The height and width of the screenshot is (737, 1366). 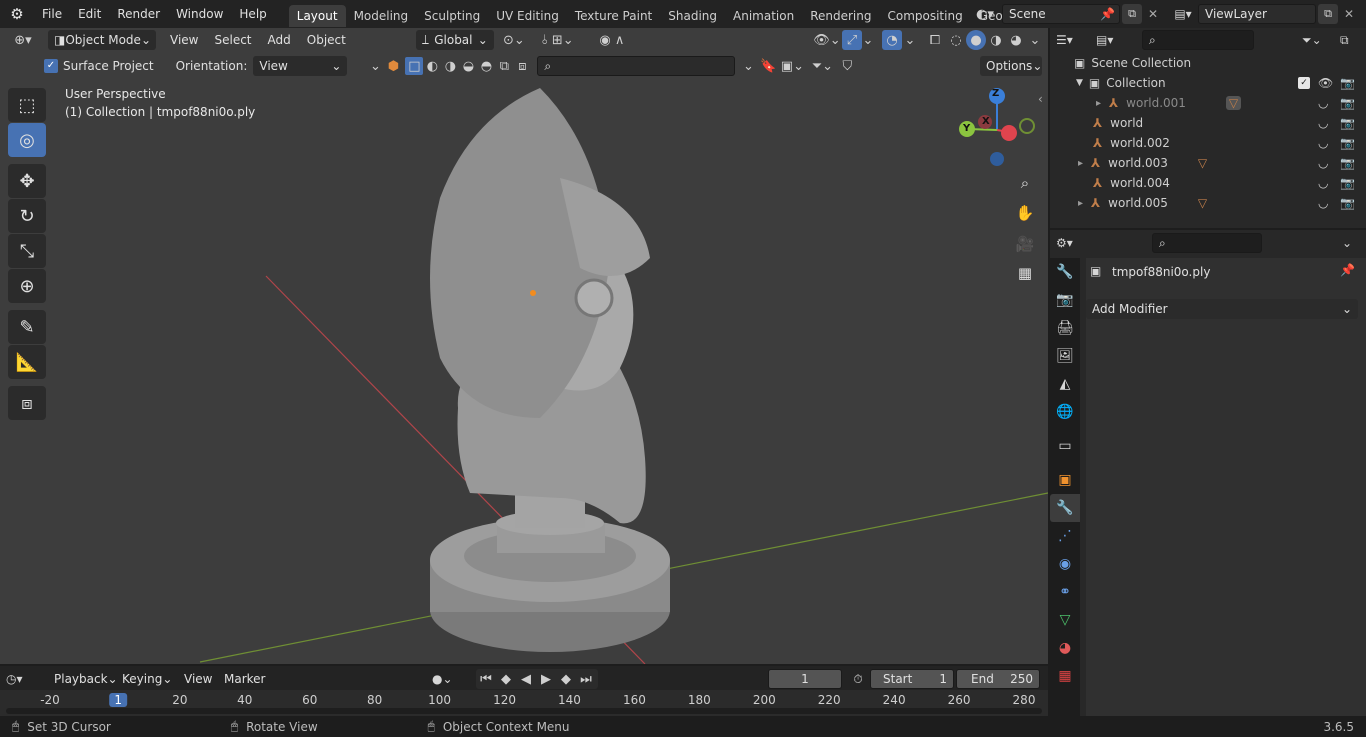 What do you see at coordinates (1065, 272) in the screenshot?
I see `tool-tab: 🔧` at bounding box center [1065, 272].